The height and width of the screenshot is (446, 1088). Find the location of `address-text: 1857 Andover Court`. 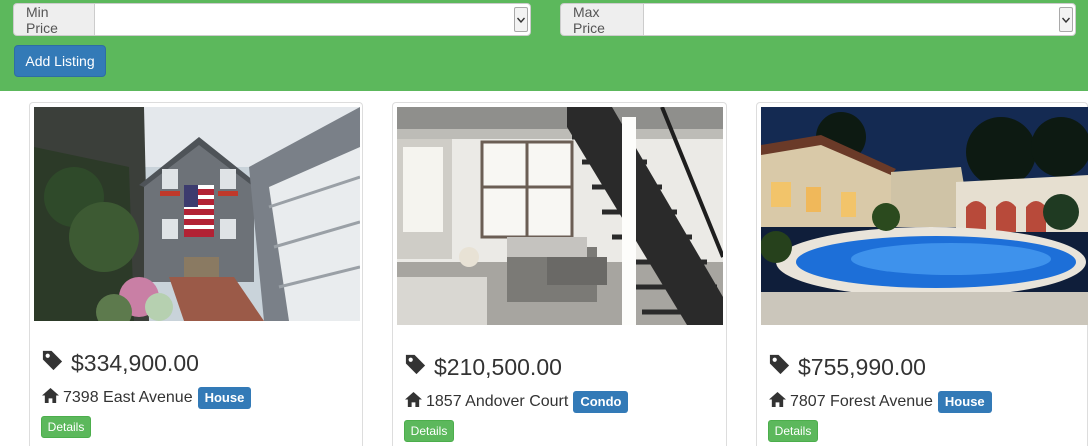

address-text: 1857 Andover Court is located at coordinates (497, 401).